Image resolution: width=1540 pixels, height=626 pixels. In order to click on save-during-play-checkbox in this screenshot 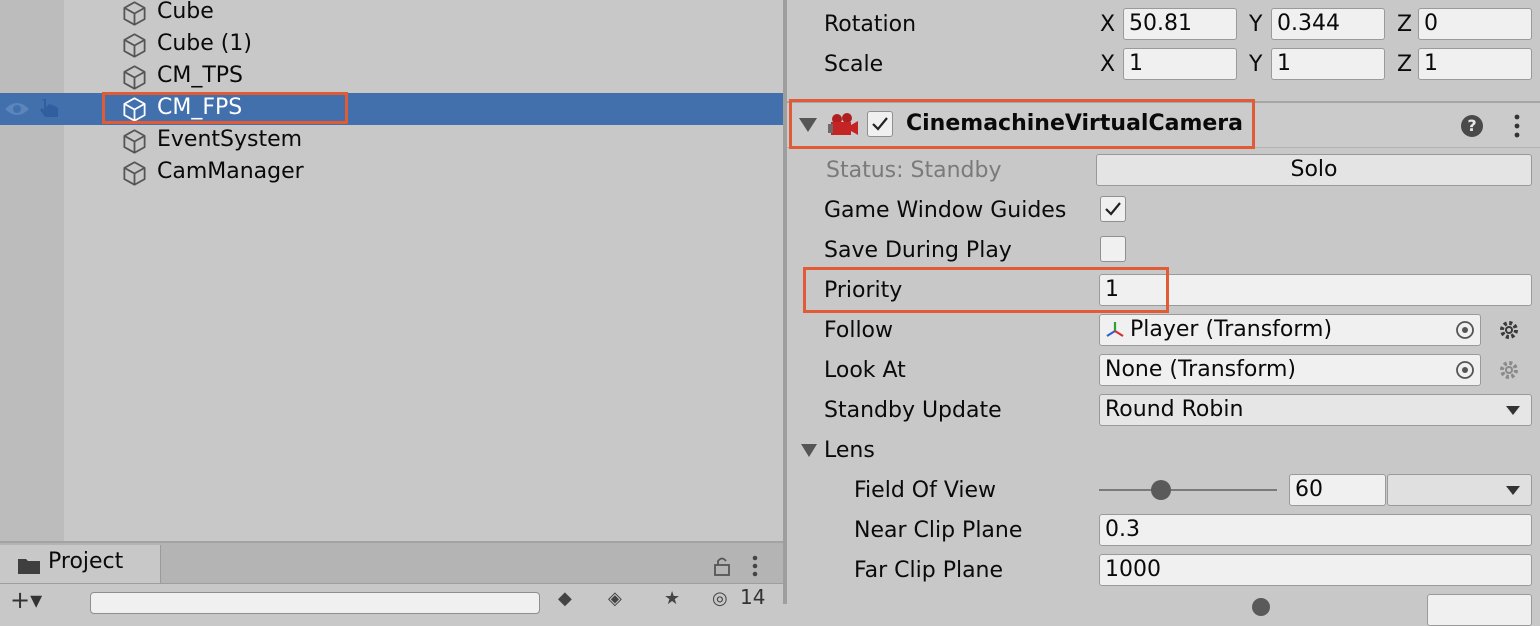, I will do `click(1113, 249)`.